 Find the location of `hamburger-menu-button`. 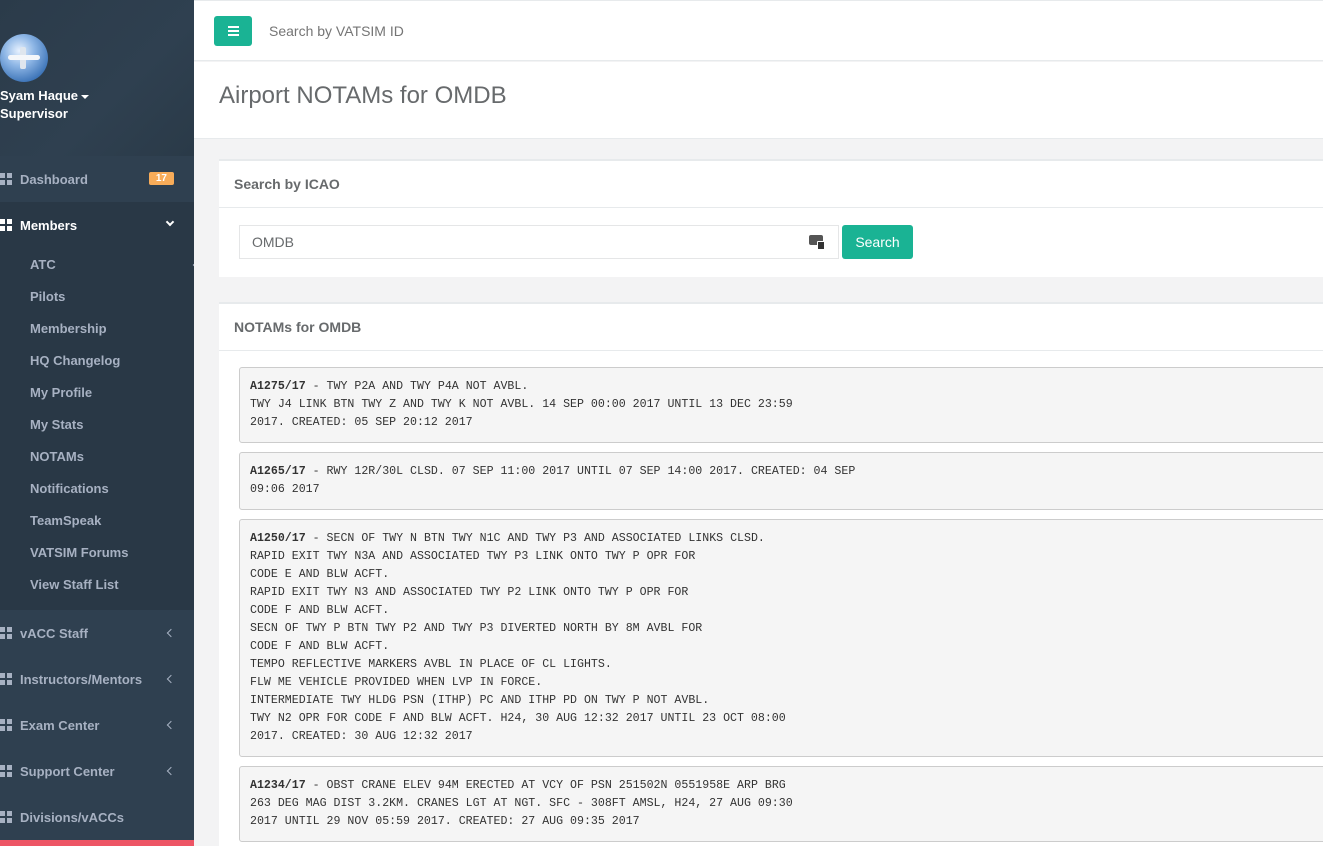

hamburger-menu-button is located at coordinates (233, 31).